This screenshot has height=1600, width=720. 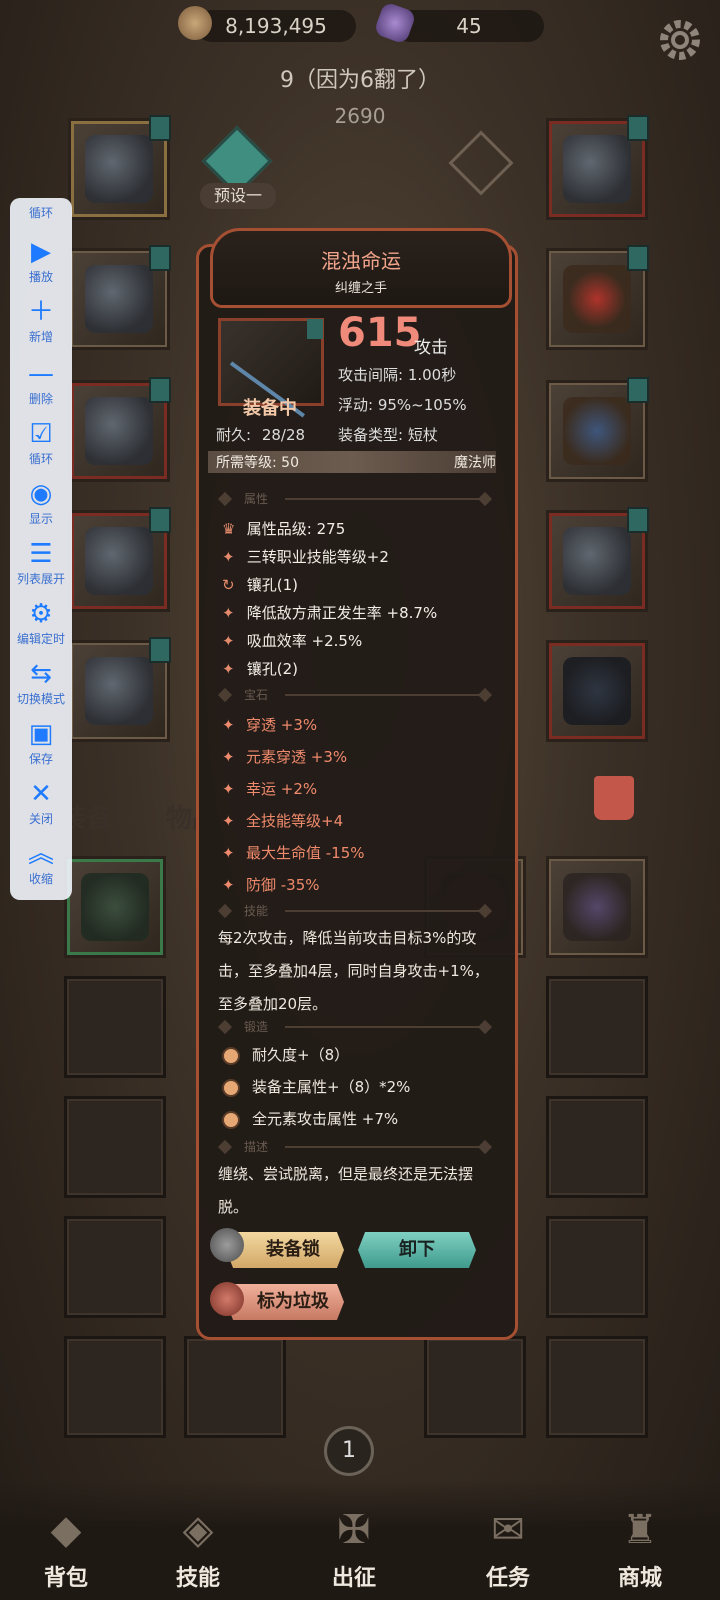 What do you see at coordinates (40, 699) in the screenshot?
I see `toolbar-label: 切换模式` at bounding box center [40, 699].